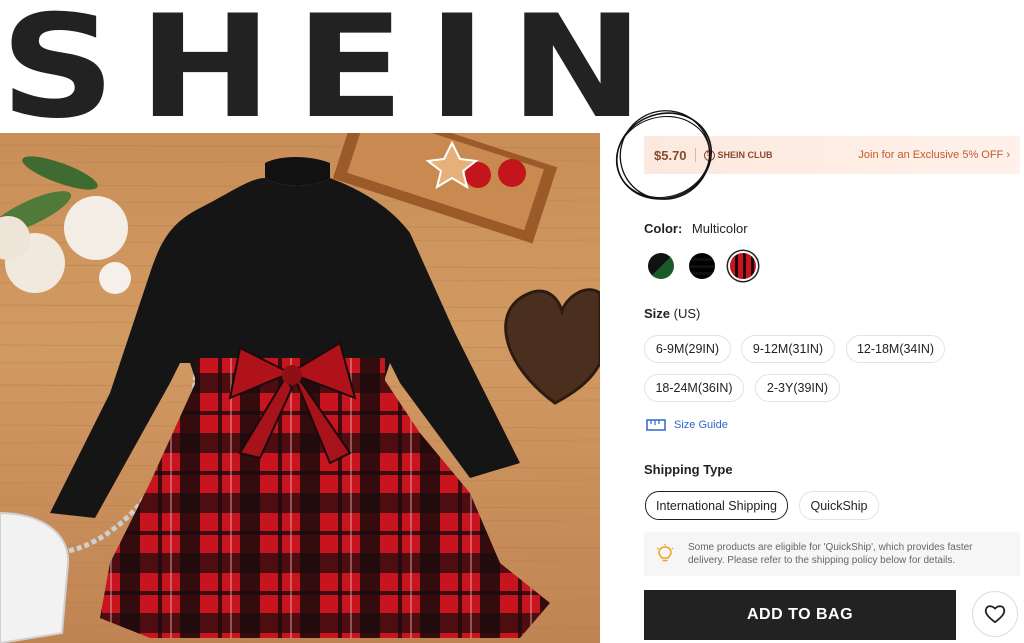  I want to click on color-value: Multicolor, so click(719, 228).